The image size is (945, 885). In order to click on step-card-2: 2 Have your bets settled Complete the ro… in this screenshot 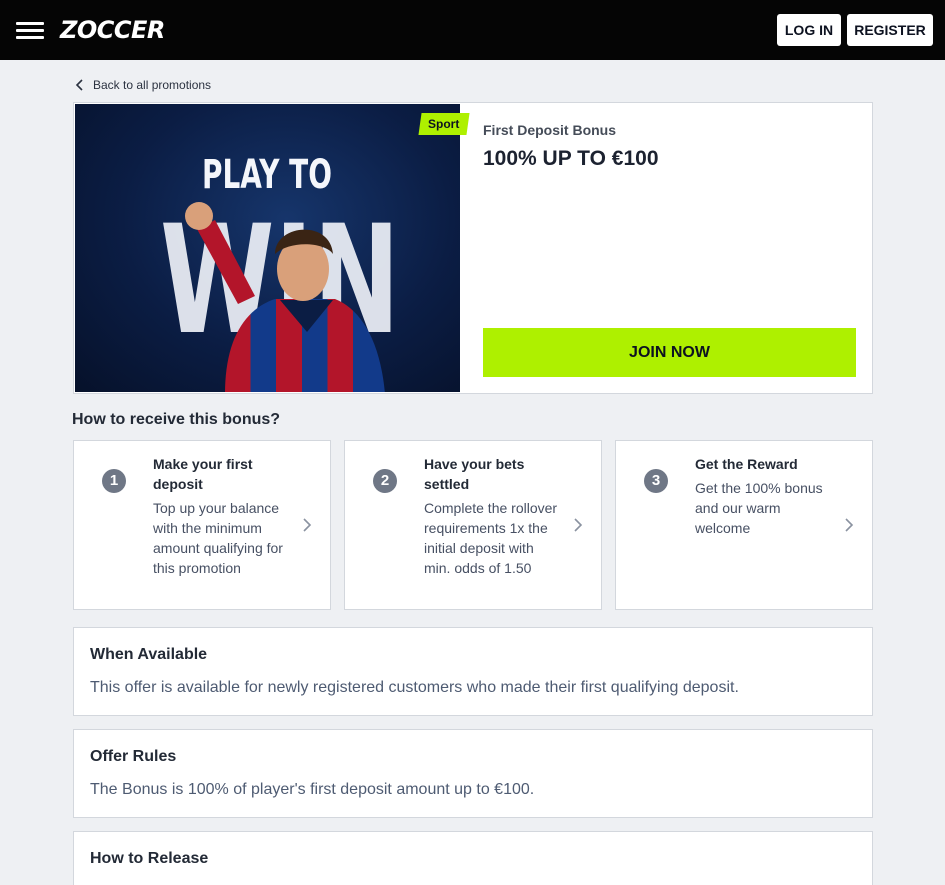, I will do `click(473, 525)`.